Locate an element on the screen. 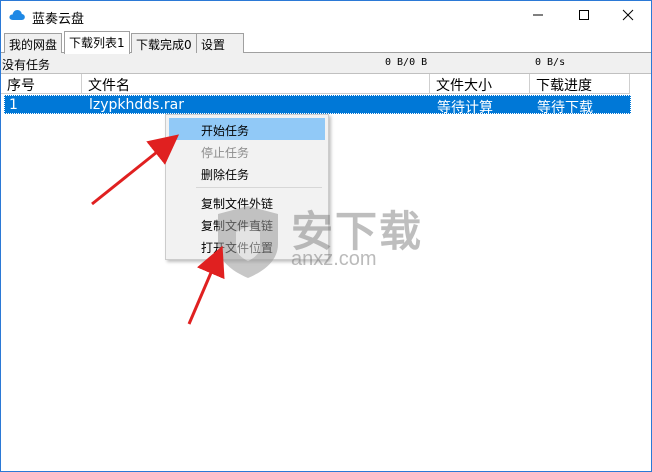  tab-my-drive: 我的网盘 is located at coordinates (33, 43).